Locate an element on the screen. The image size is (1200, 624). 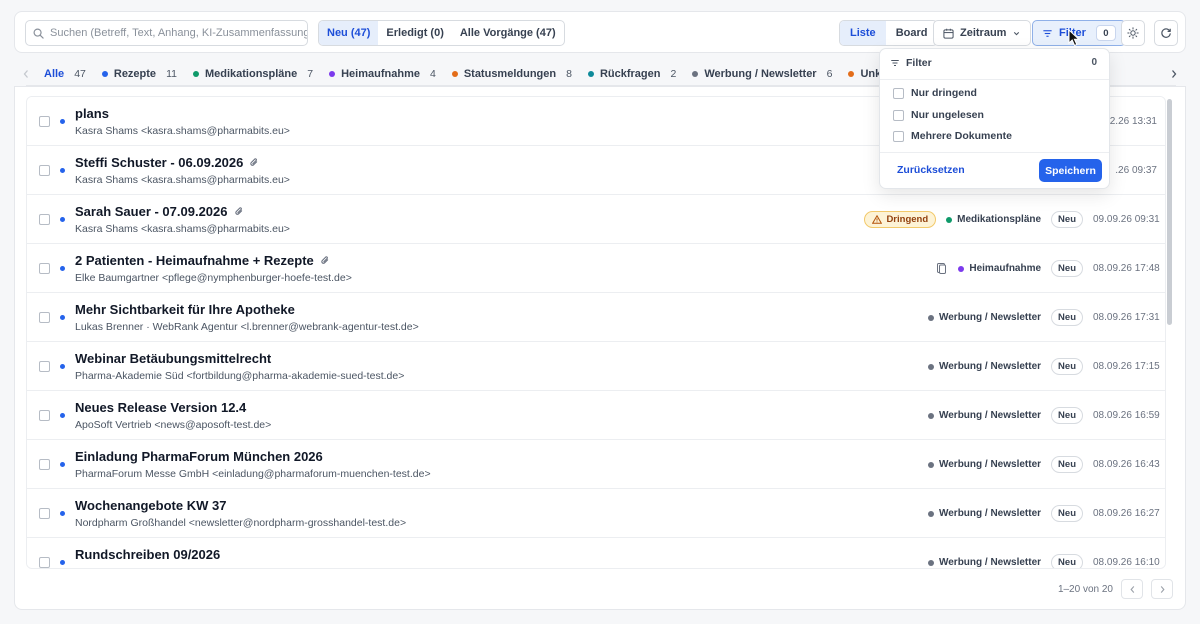
email-subject: Sarah Sauer - 07.09.2026 is located at coordinates (159, 211).